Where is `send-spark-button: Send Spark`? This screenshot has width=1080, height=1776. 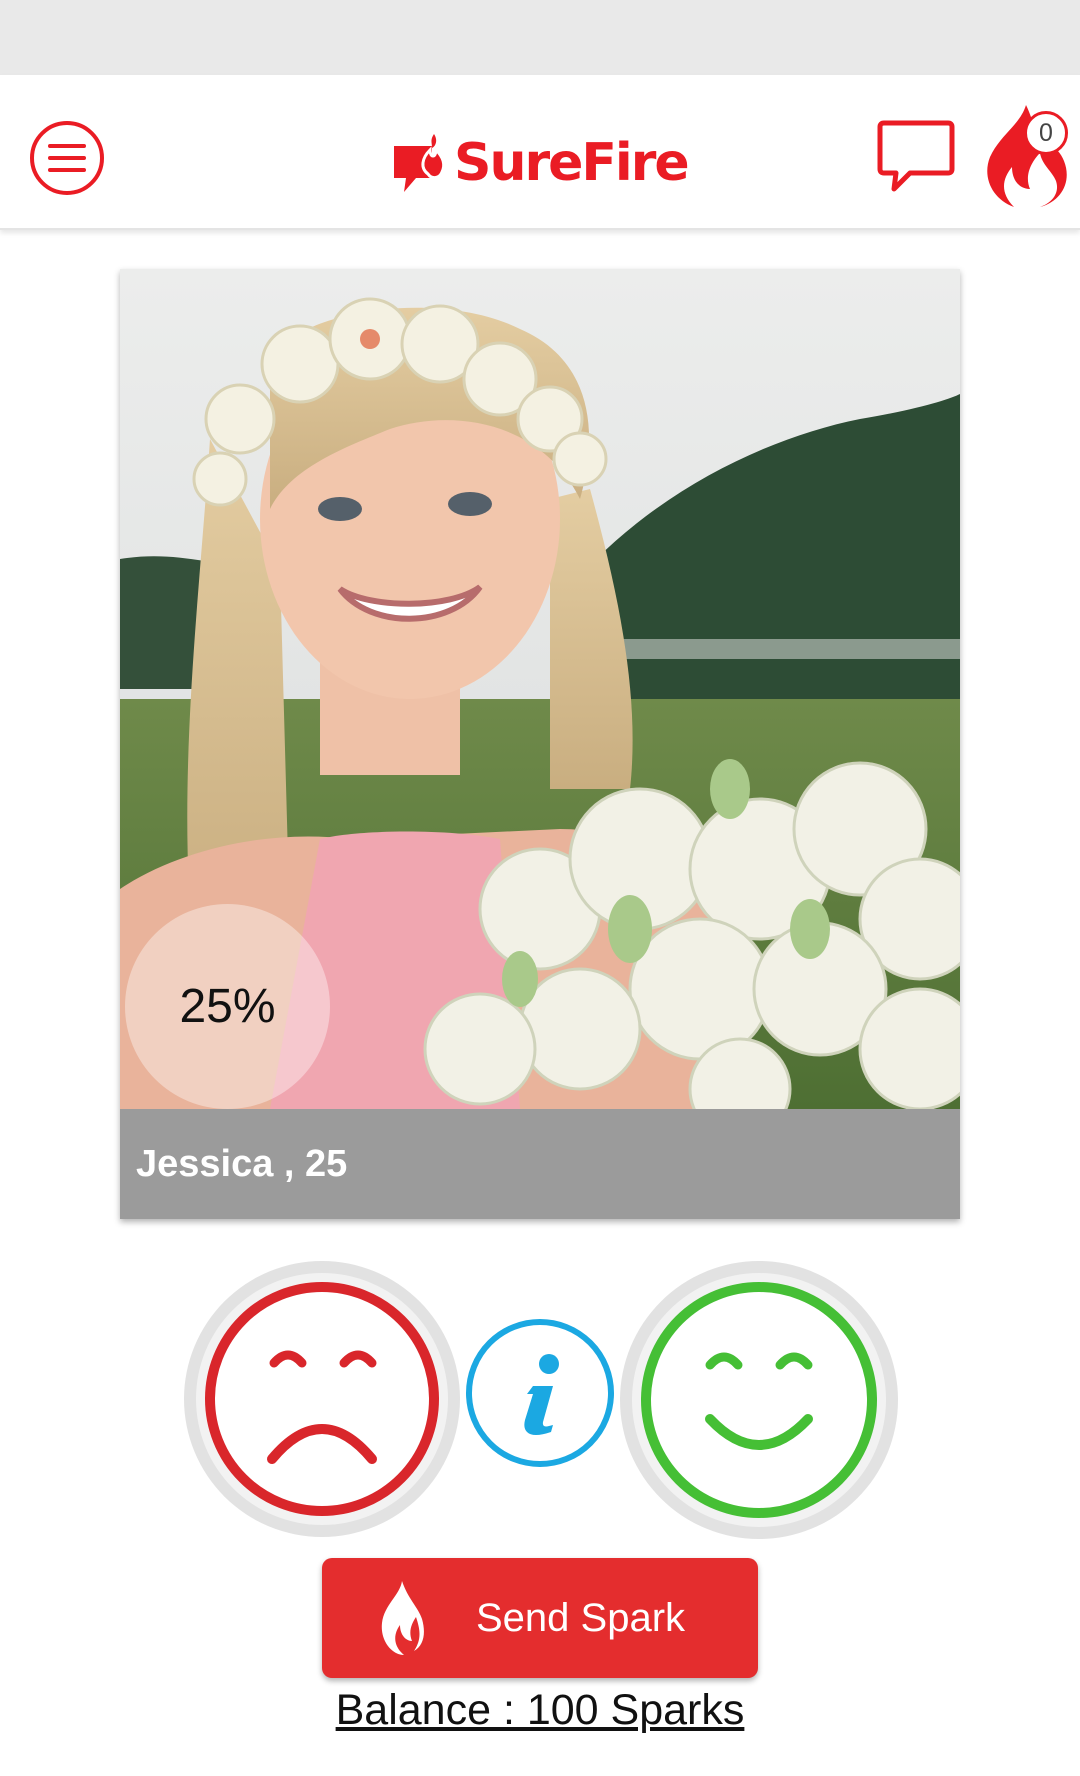
send-spark-button: Send Spark is located at coordinates (540, 1618).